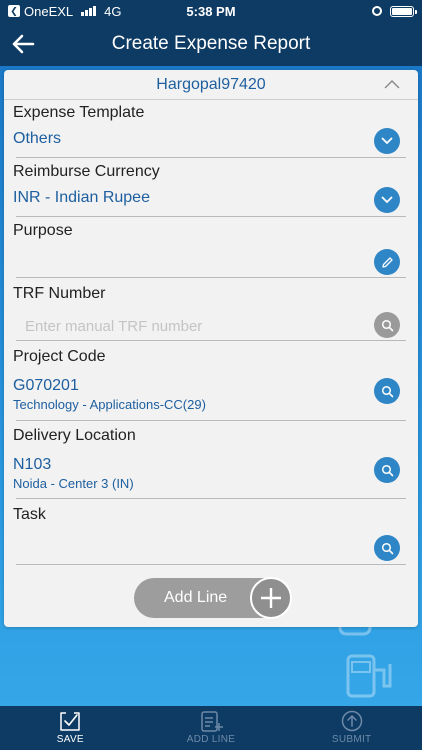 The image size is (422, 750). What do you see at coordinates (351, 739) in the screenshot?
I see `toolbar-submit-label: SUBMIT` at bounding box center [351, 739].